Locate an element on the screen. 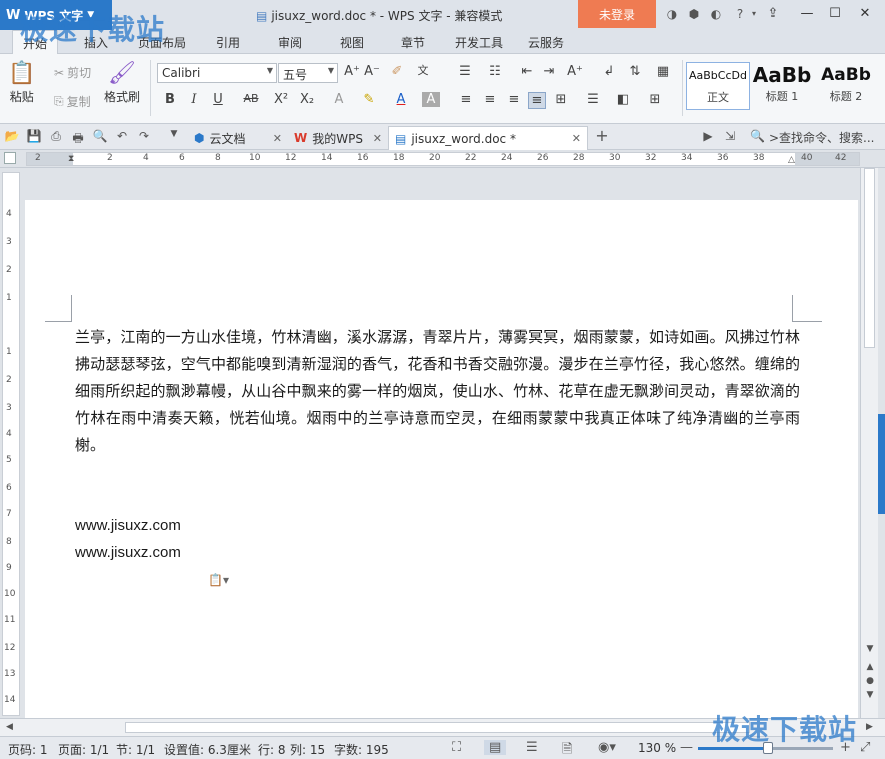 Image resolution: width=885 pixels, height=759 pixels. page-view-icon: ▤ is located at coordinates (495, 747).